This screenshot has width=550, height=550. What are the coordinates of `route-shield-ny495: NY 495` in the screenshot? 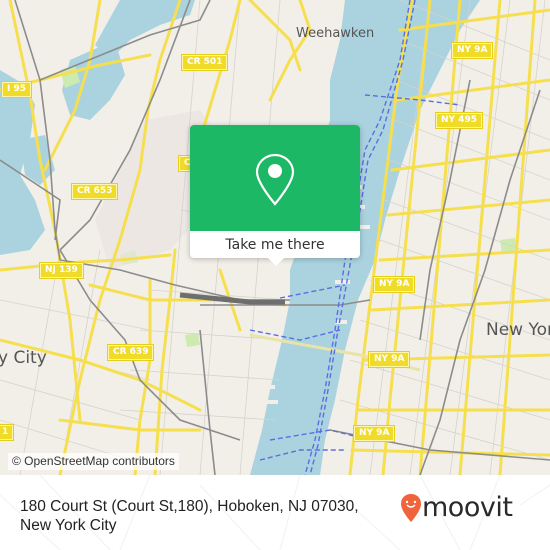 It's located at (459, 120).